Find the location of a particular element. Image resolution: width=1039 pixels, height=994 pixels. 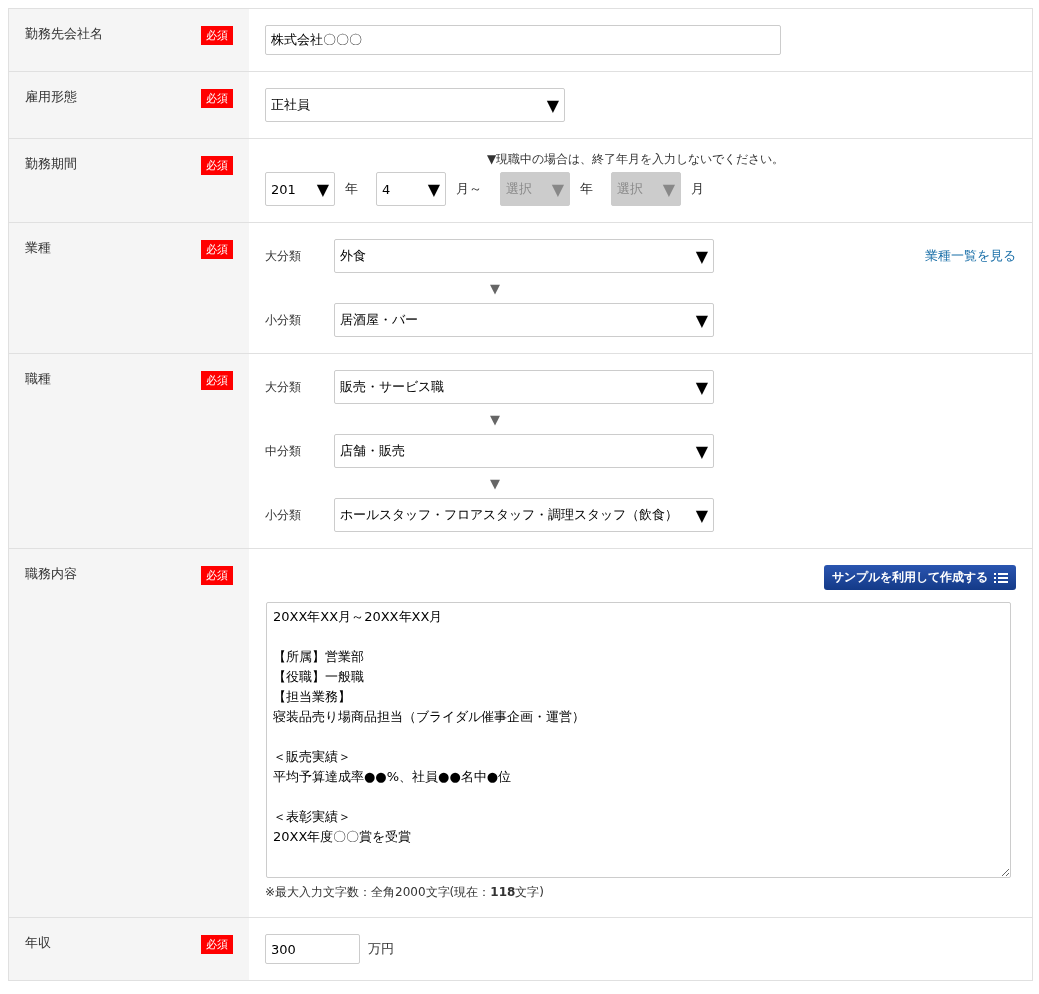

text-line: 20XX年度〇〇賞を受賞 is located at coordinates (342, 837).